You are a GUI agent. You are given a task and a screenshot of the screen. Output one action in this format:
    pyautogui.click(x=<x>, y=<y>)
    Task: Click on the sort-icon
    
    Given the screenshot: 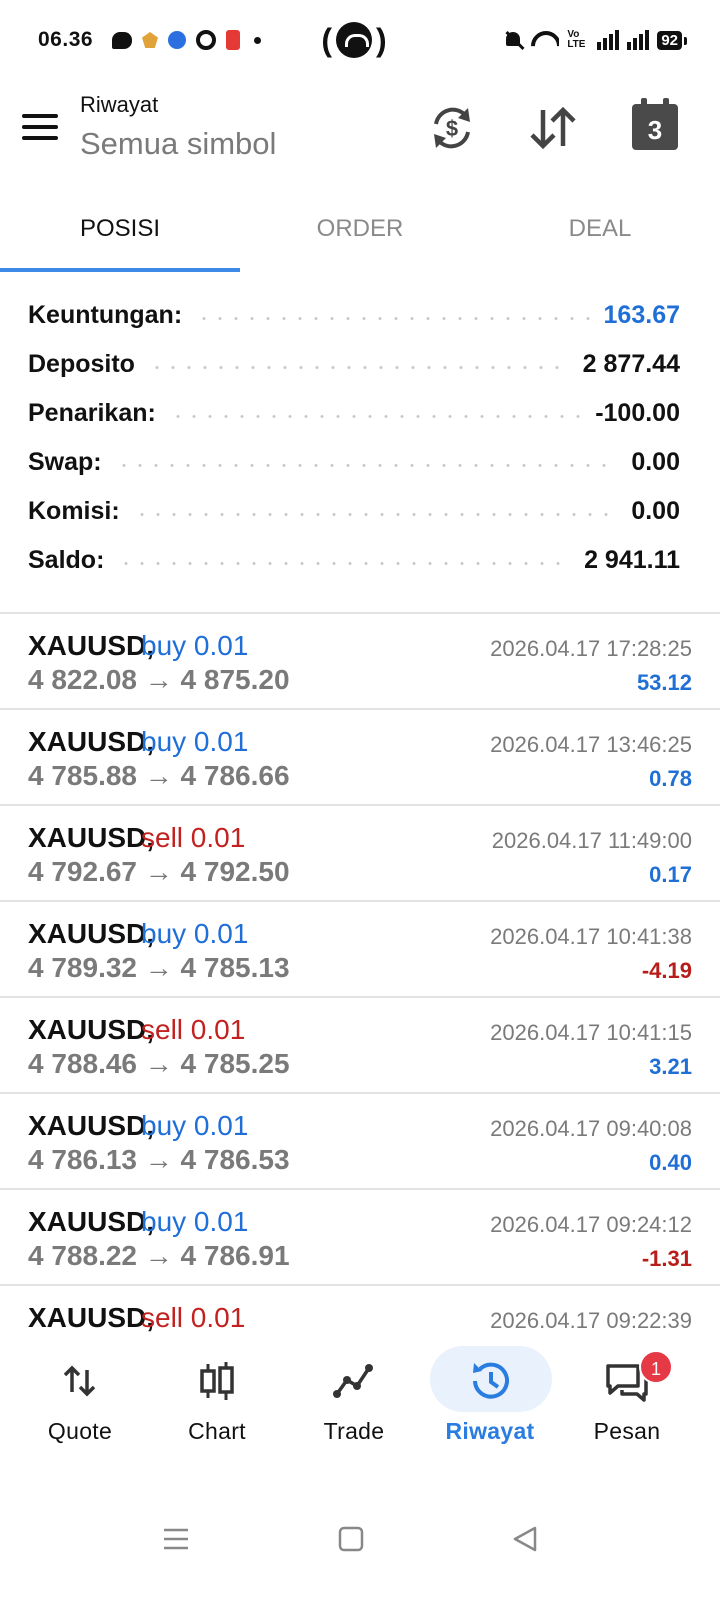 What is the action you would take?
    pyautogui.click(x=553, y=128)
    